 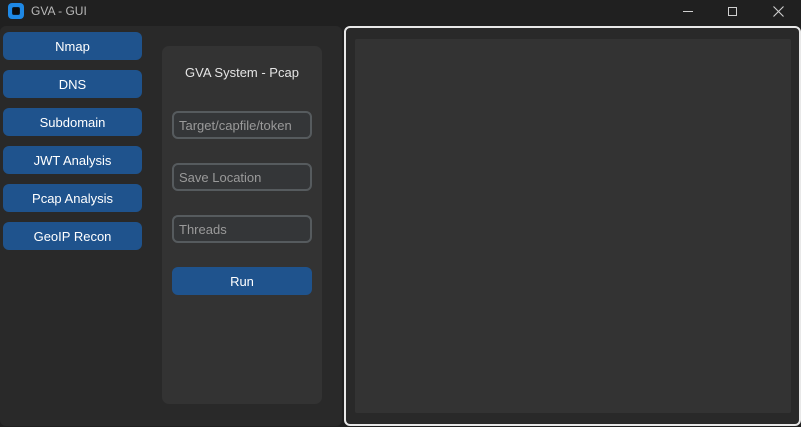 I want to click on title-bar: GVA - GUI, so click(x=400, y=11).